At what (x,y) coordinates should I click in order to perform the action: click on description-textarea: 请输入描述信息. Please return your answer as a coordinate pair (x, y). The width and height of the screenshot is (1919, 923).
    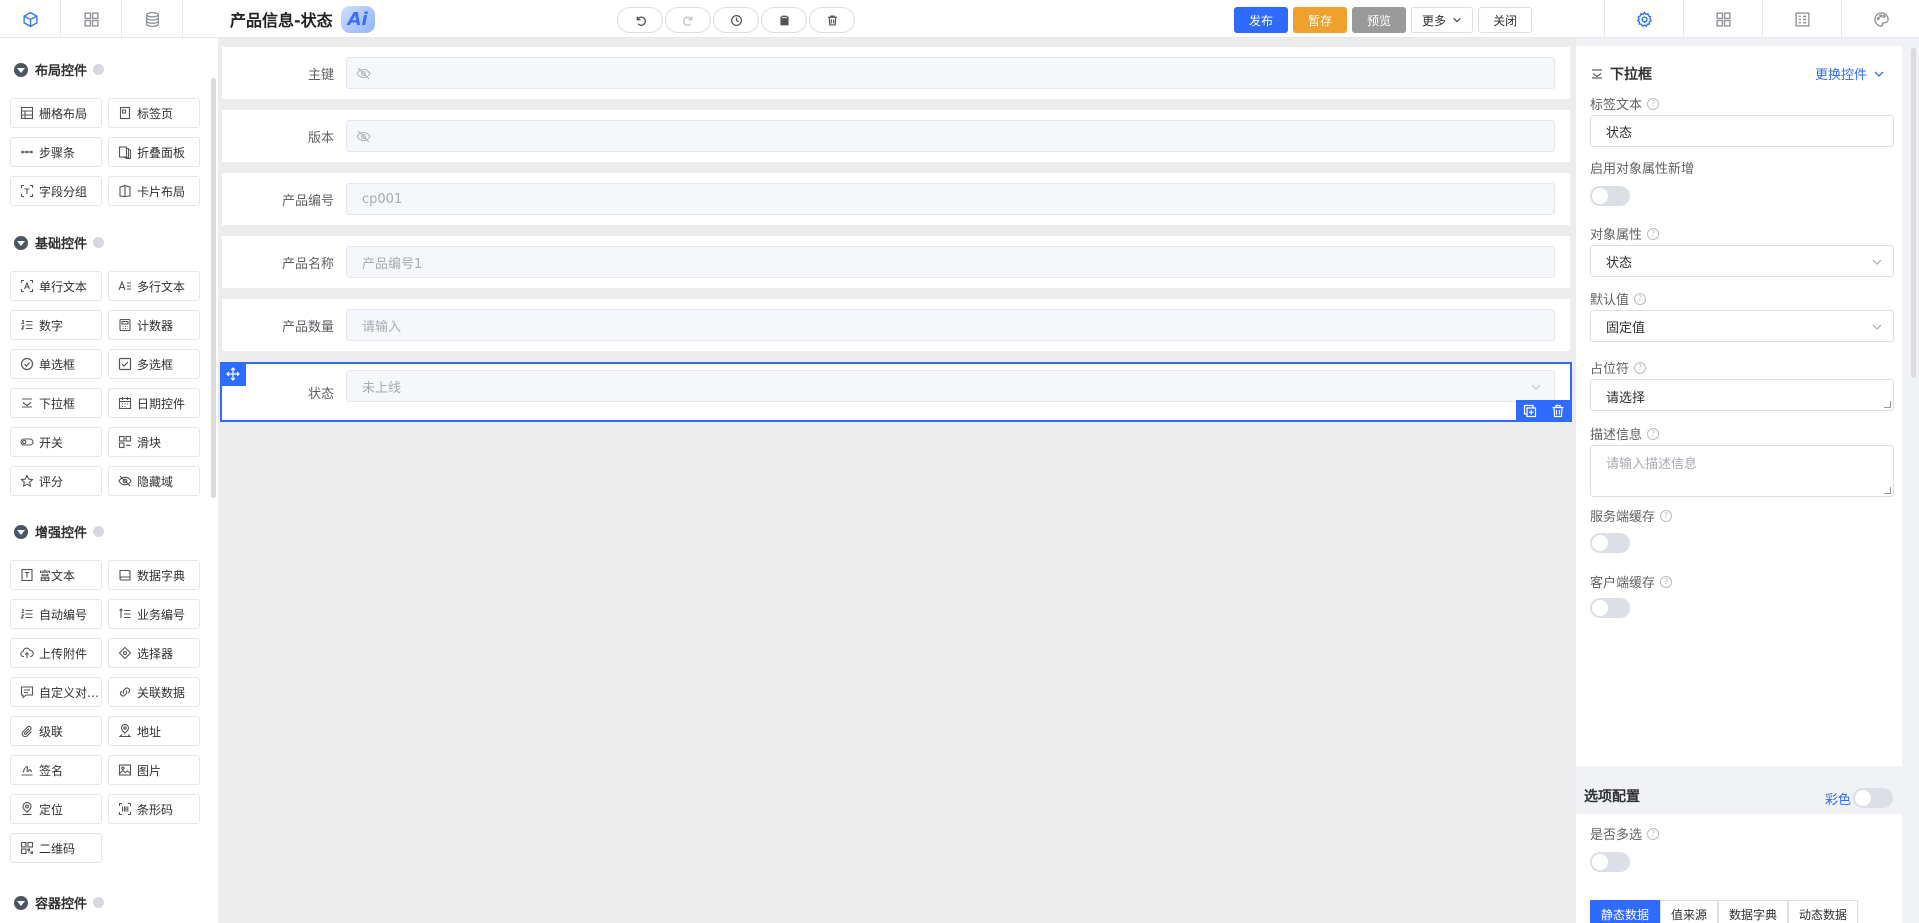
    Looking at the image, I should click on (1742, 471).